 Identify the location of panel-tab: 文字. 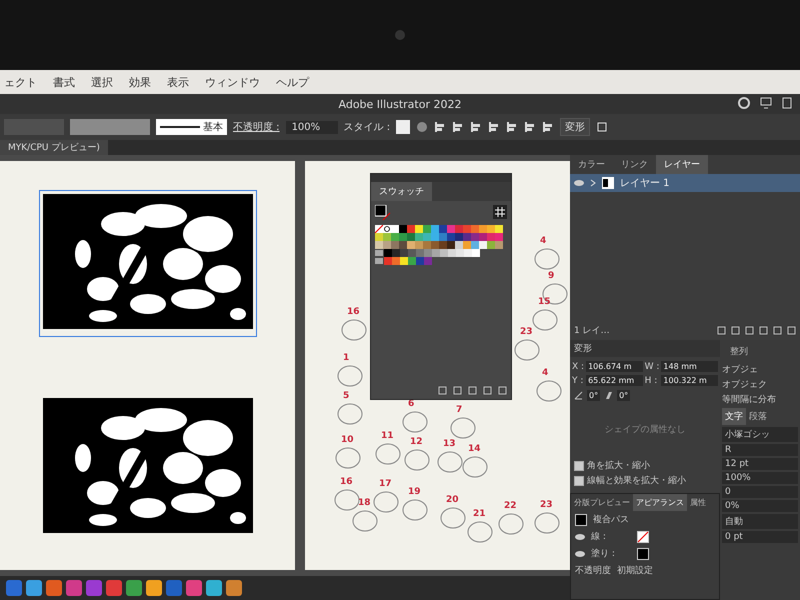
(734, 416).